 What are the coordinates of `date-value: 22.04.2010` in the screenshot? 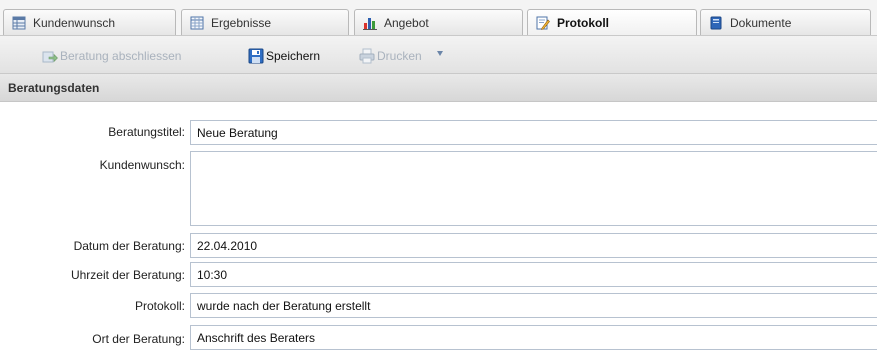 It's located at (227, 245).